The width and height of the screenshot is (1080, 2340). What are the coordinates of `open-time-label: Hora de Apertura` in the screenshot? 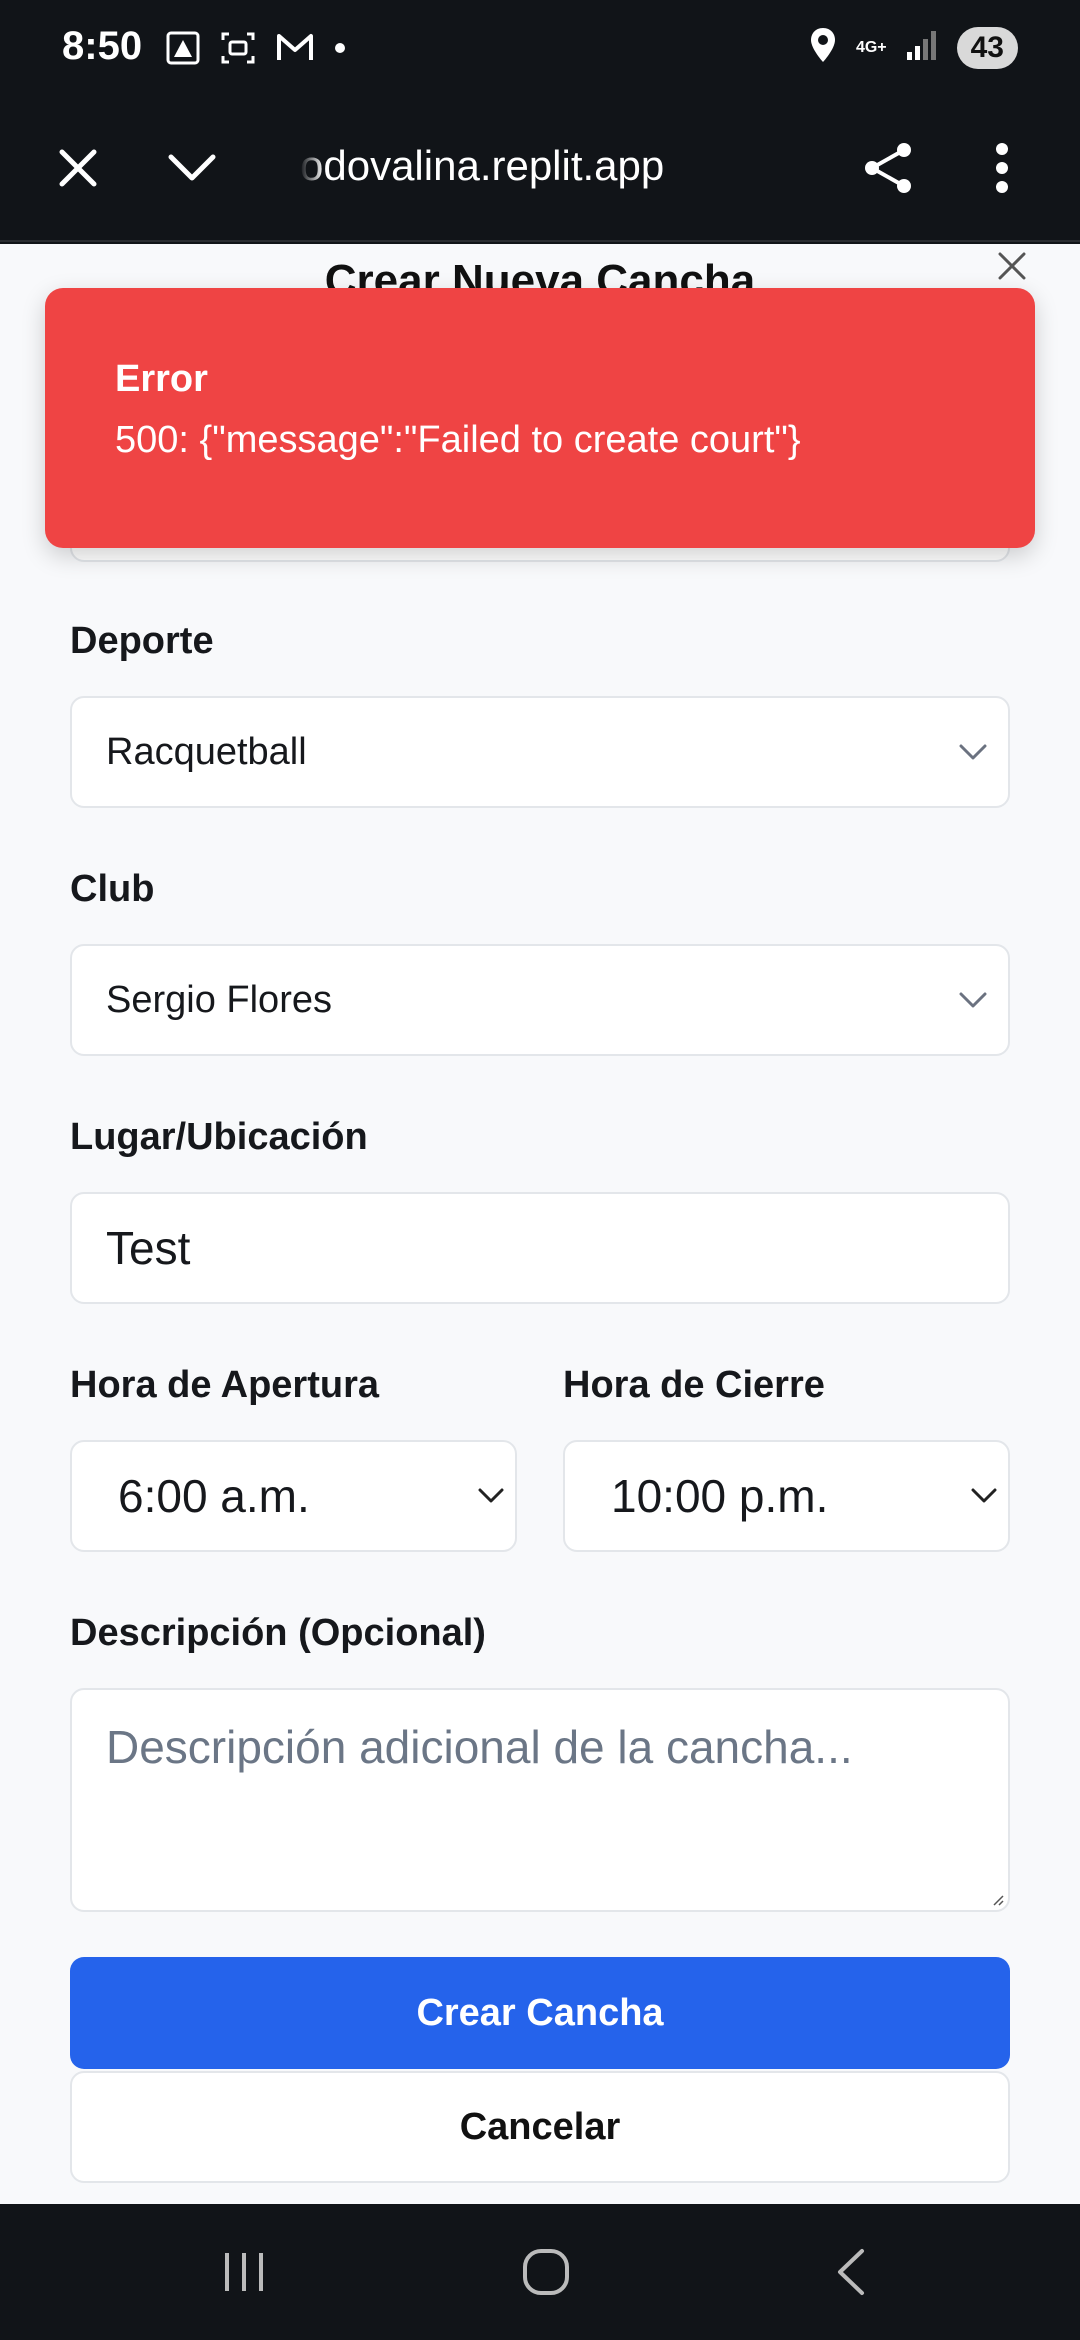 It's located at (224, 1385).